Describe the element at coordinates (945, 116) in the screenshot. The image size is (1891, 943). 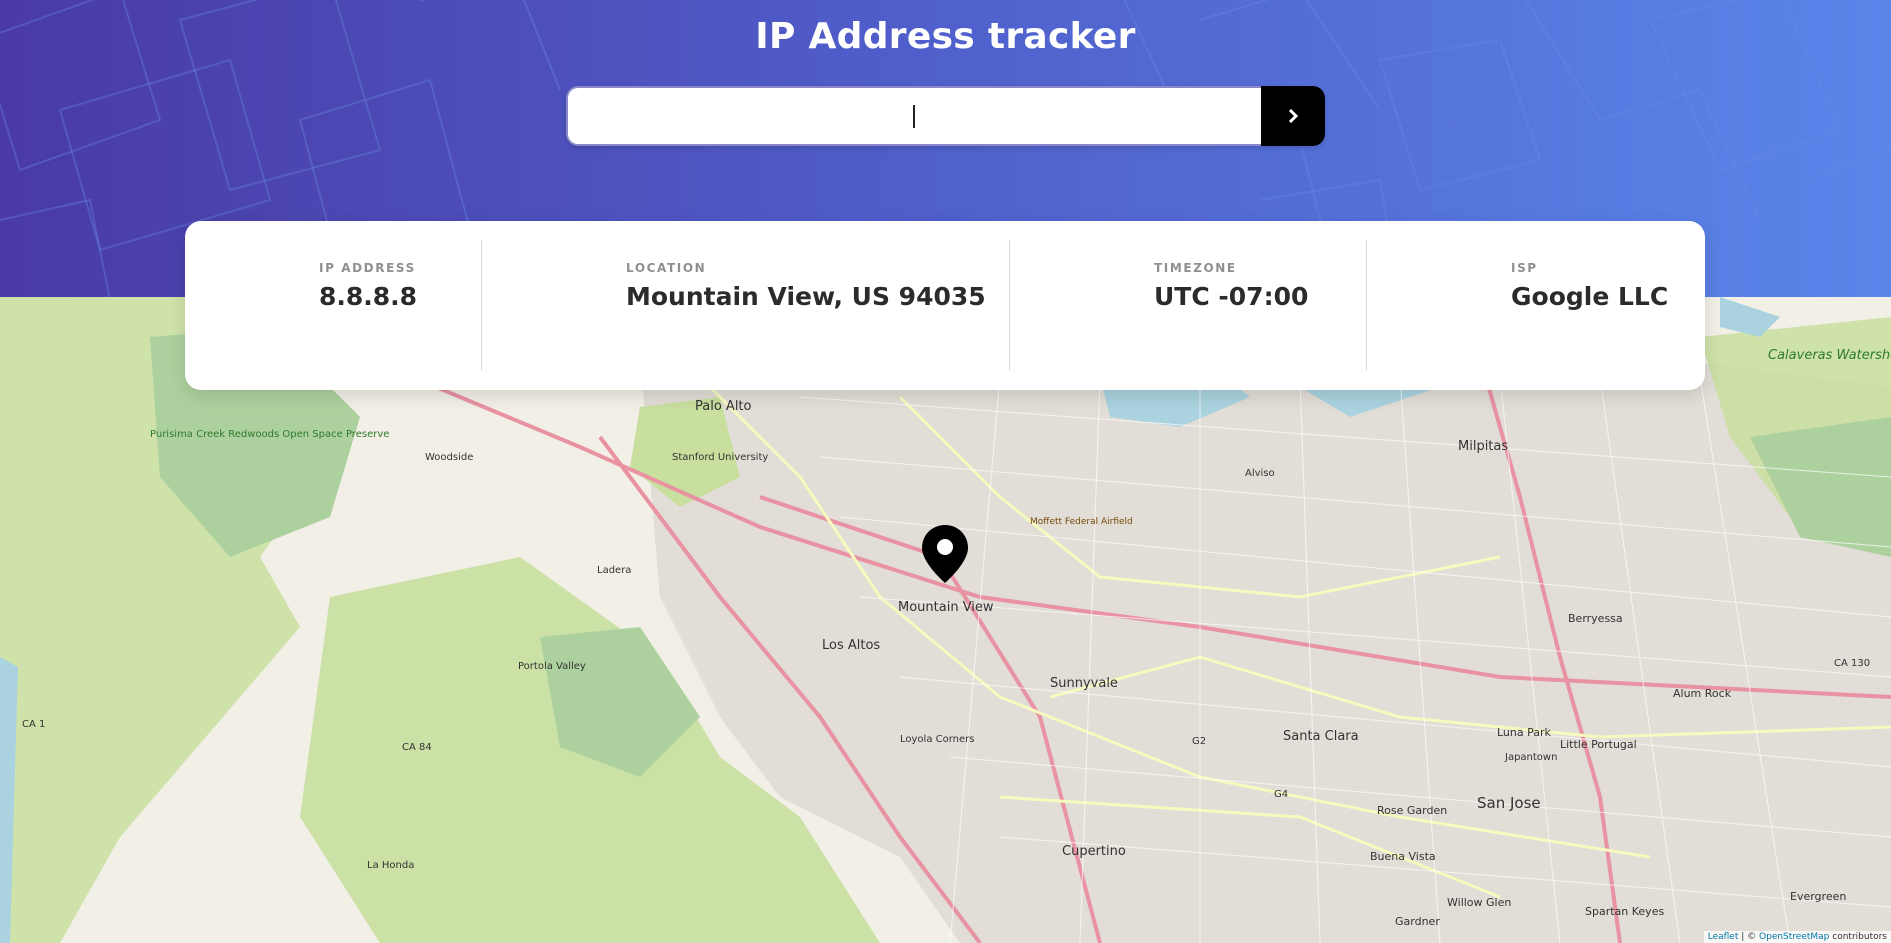
I see `ip-search-form` at that location.